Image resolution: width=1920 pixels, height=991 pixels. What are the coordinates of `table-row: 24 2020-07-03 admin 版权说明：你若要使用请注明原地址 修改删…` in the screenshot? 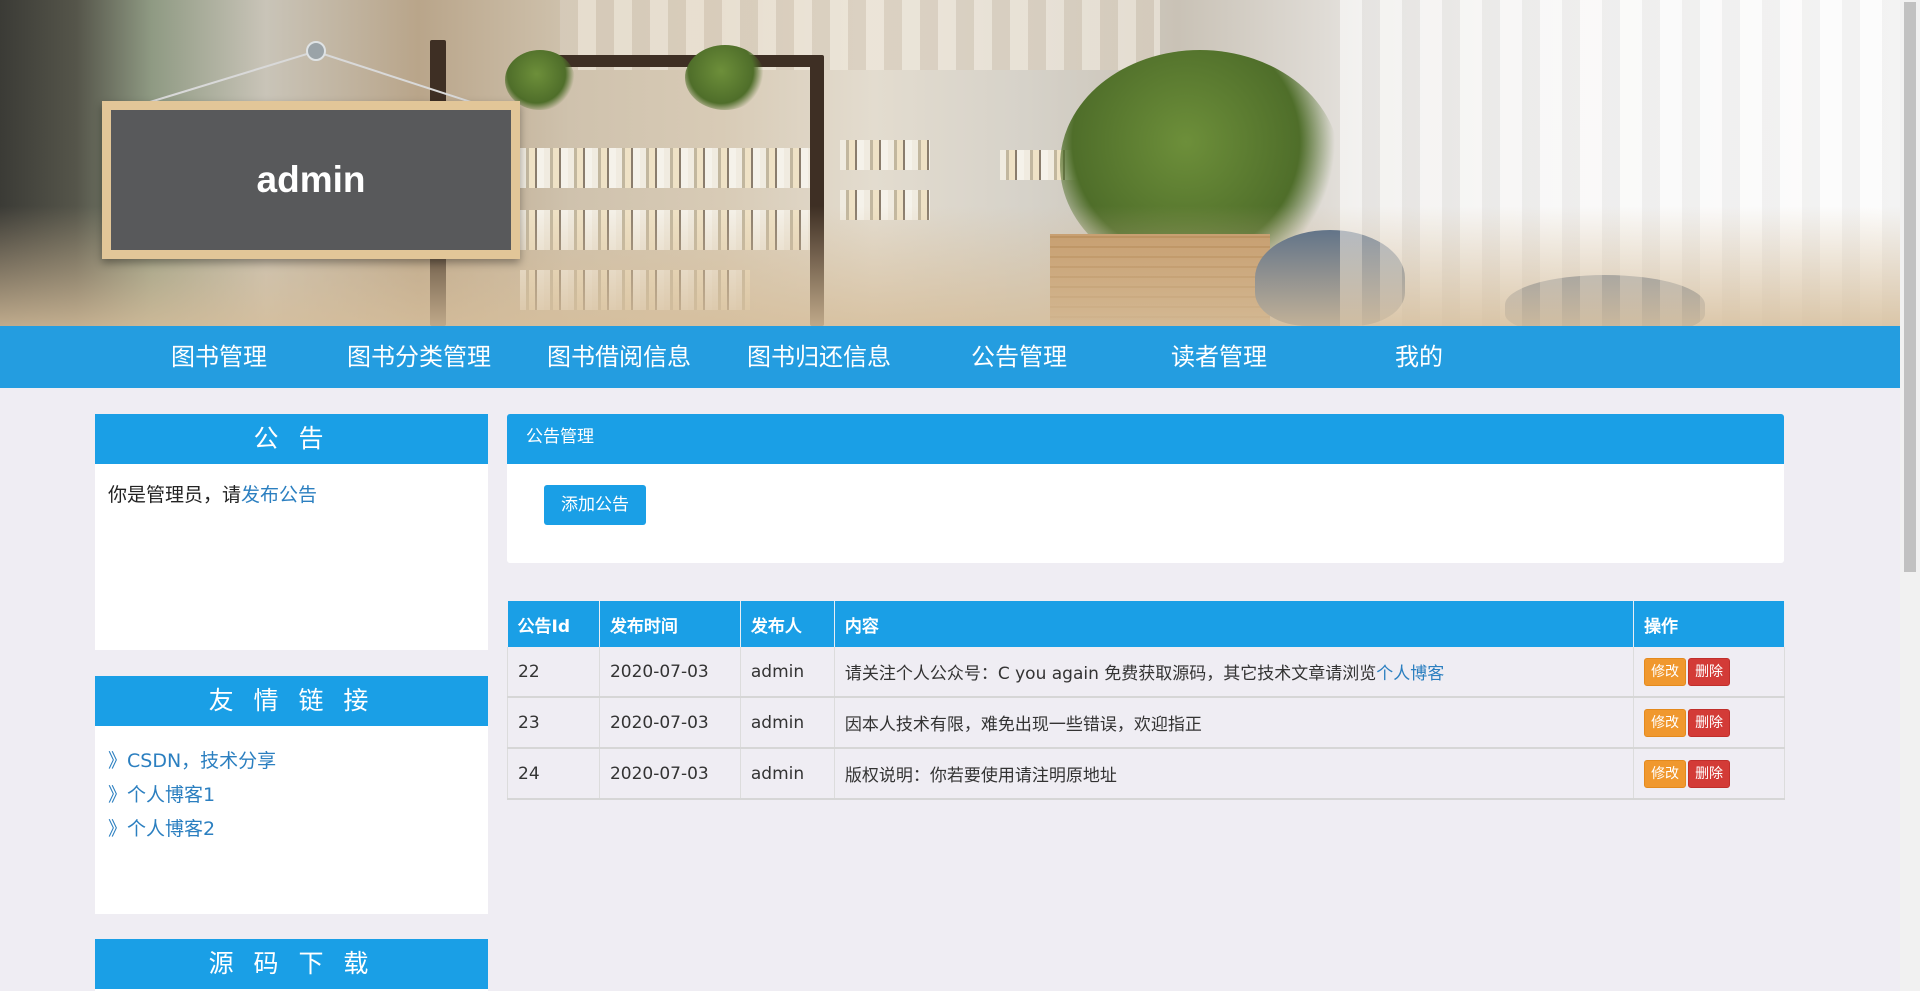 It's located at (1146, 774).